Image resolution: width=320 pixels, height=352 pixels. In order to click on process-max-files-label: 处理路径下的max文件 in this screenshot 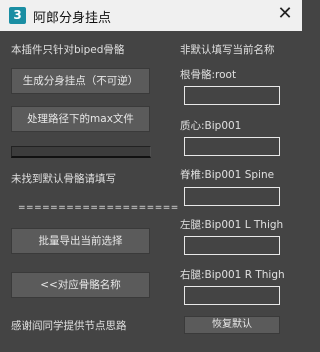, I will do `click(80, 119)`.